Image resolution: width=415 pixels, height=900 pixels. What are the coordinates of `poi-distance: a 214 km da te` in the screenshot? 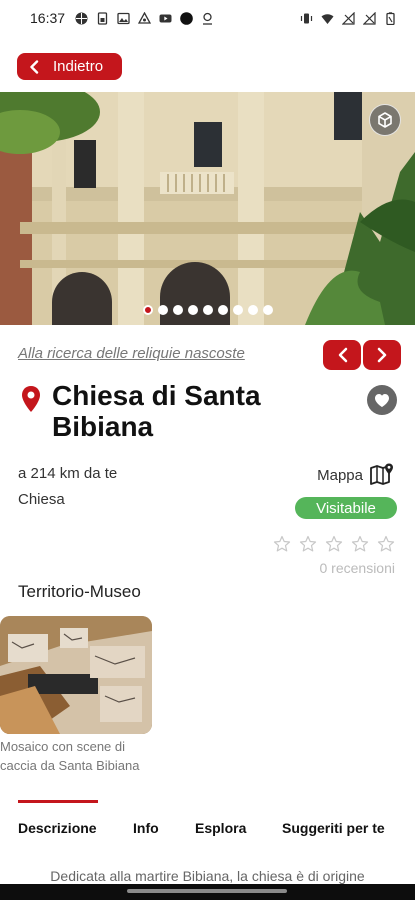 It's located at (68, 473).